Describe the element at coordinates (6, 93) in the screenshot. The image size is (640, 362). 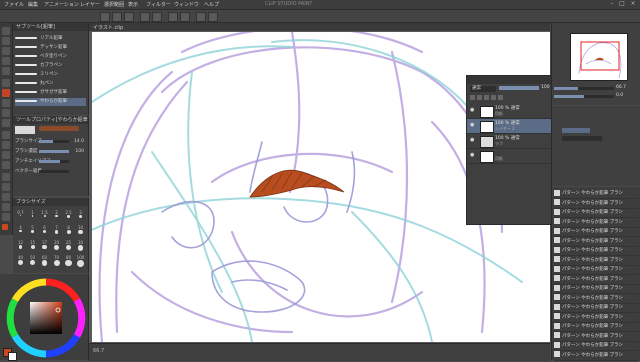
I see `pencil-tool-icon` at that location.